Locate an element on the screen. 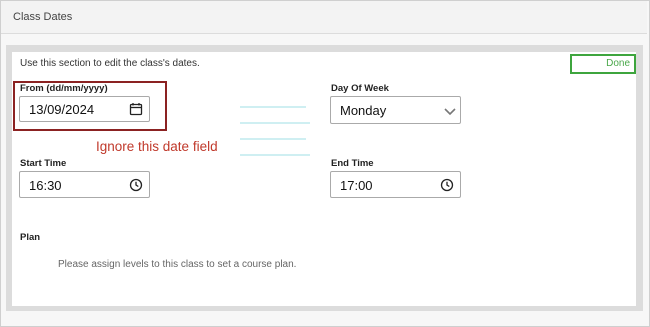  done-button: Done is located at coordinates (618, 63).